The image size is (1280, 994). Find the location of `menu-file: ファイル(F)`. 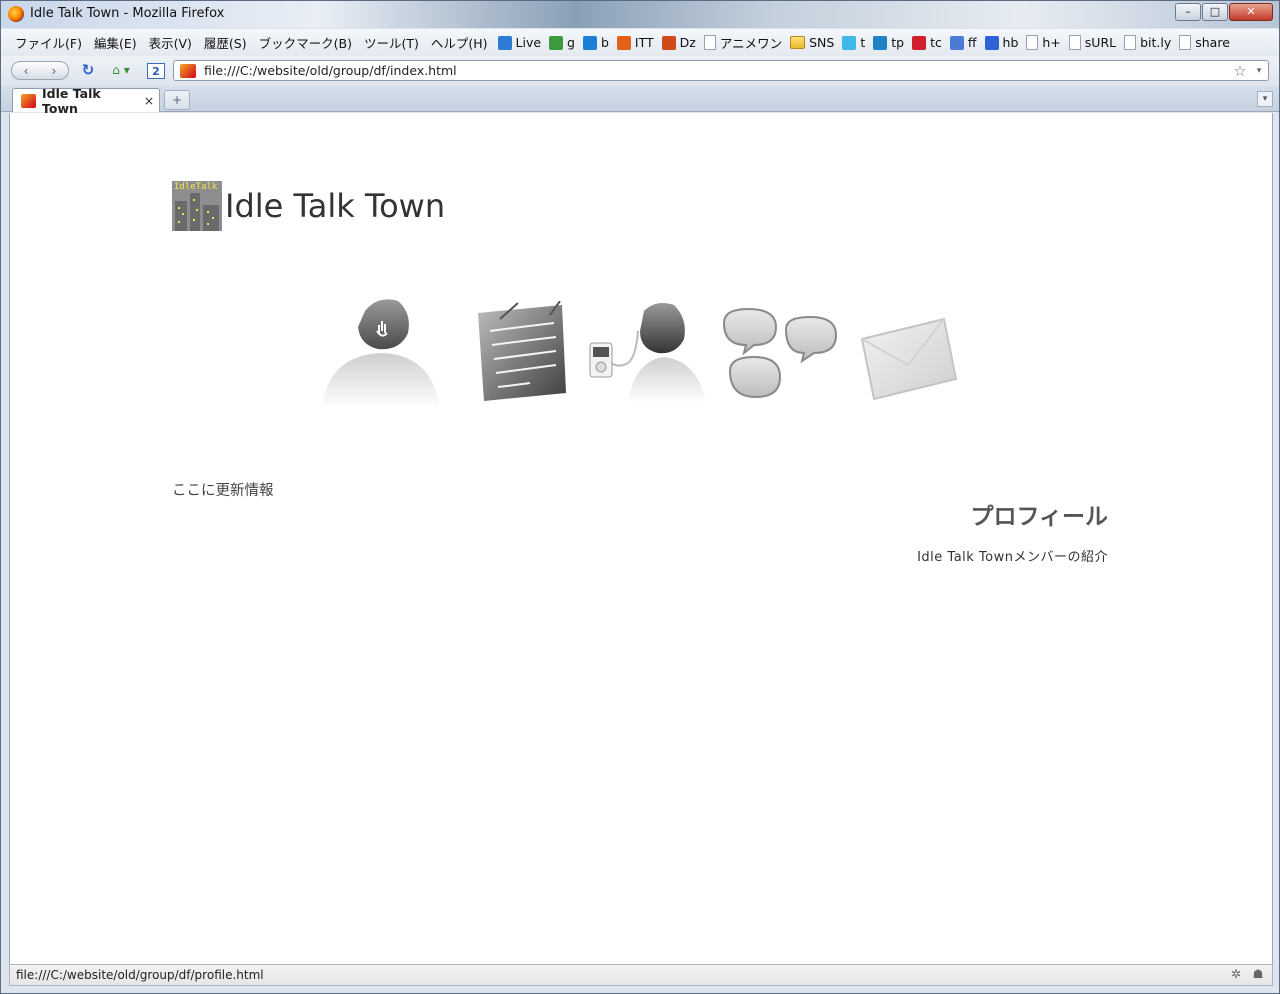

menu-file: ファイル(F) is located at coordinates (48, 42).